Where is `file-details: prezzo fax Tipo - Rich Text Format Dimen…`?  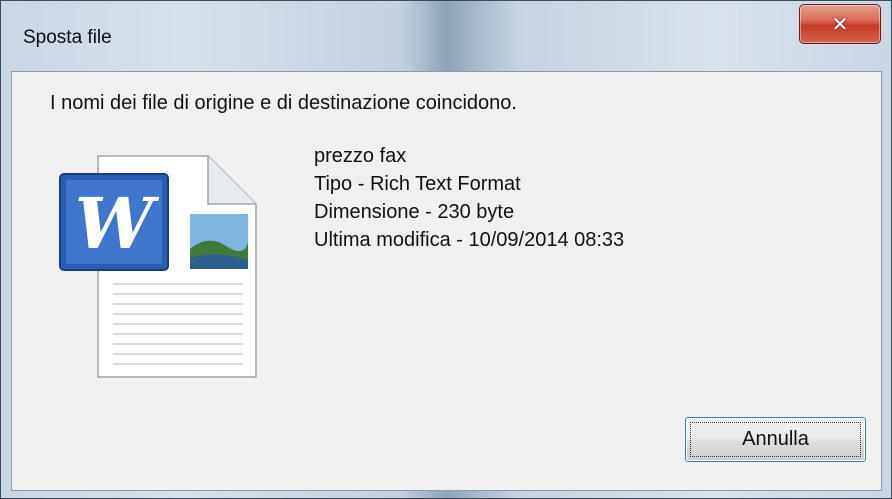 file-details: prezzo fax Tipo - Rich Text Format Dimen… is located at coordinates (469, 198).